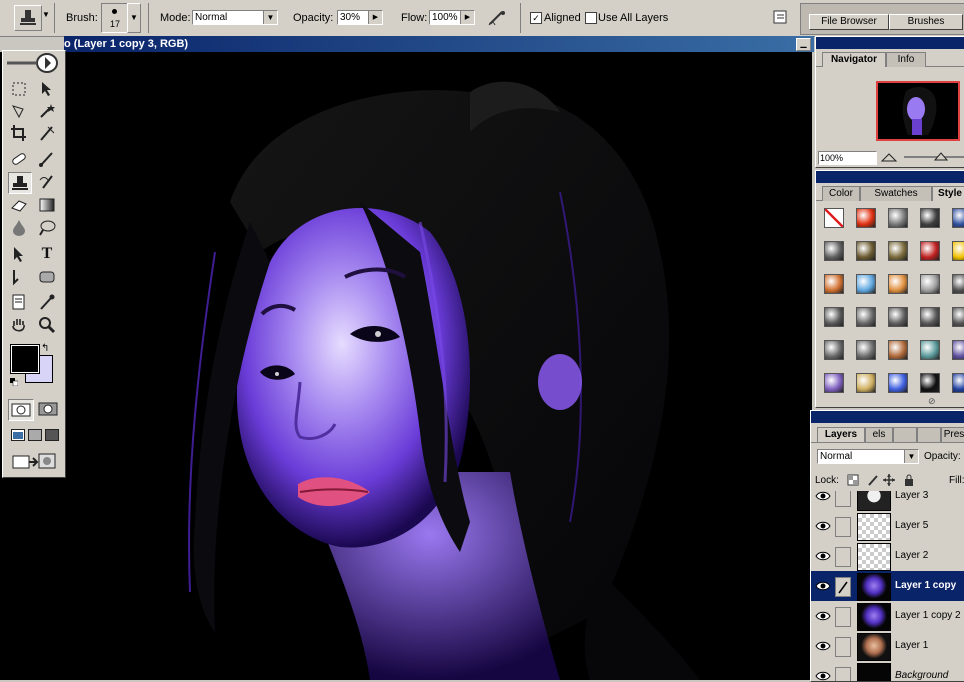 This screenshot has width=964, height=682. I want to click on dark-bevel-style-icon, so click(929, 217).